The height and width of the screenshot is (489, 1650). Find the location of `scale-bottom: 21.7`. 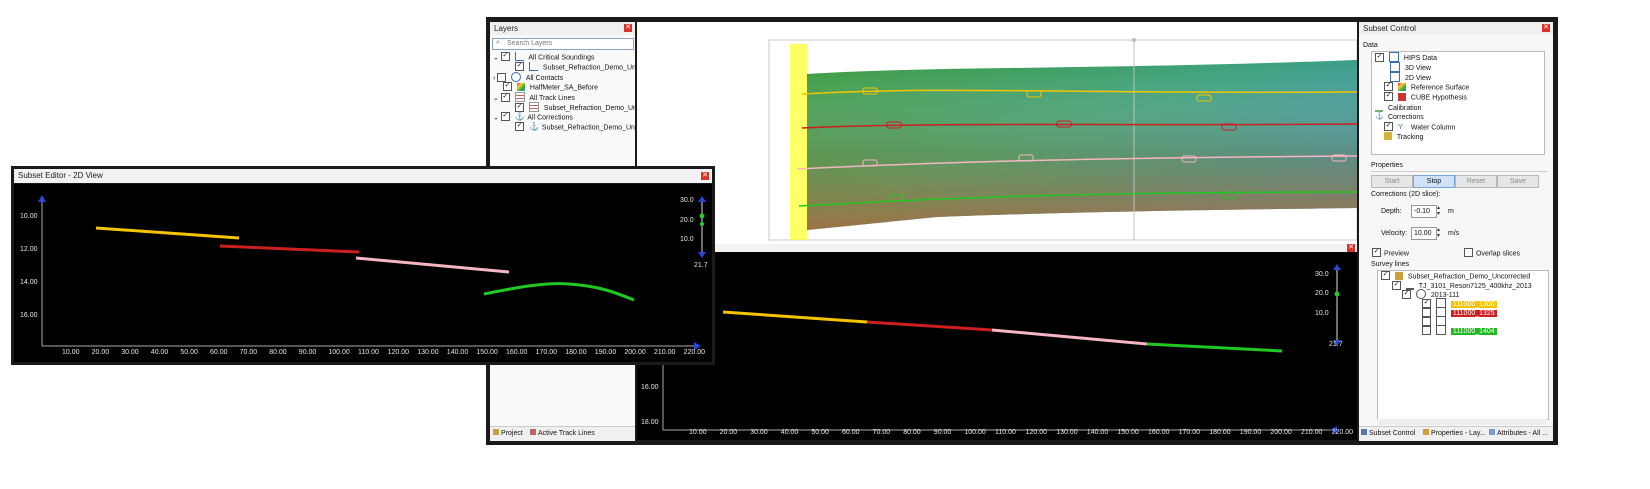

scale-bottom: 21.7 is located at coordinates (701, 265).